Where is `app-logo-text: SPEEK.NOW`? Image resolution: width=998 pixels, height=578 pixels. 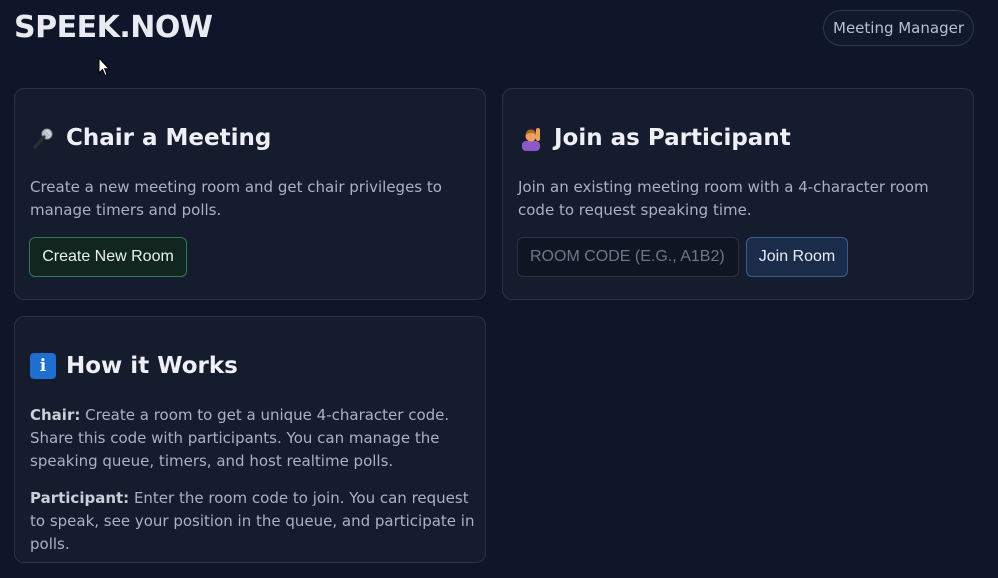
app-logo-text: SPEEK.NOW is located at coordinates (113, 27).